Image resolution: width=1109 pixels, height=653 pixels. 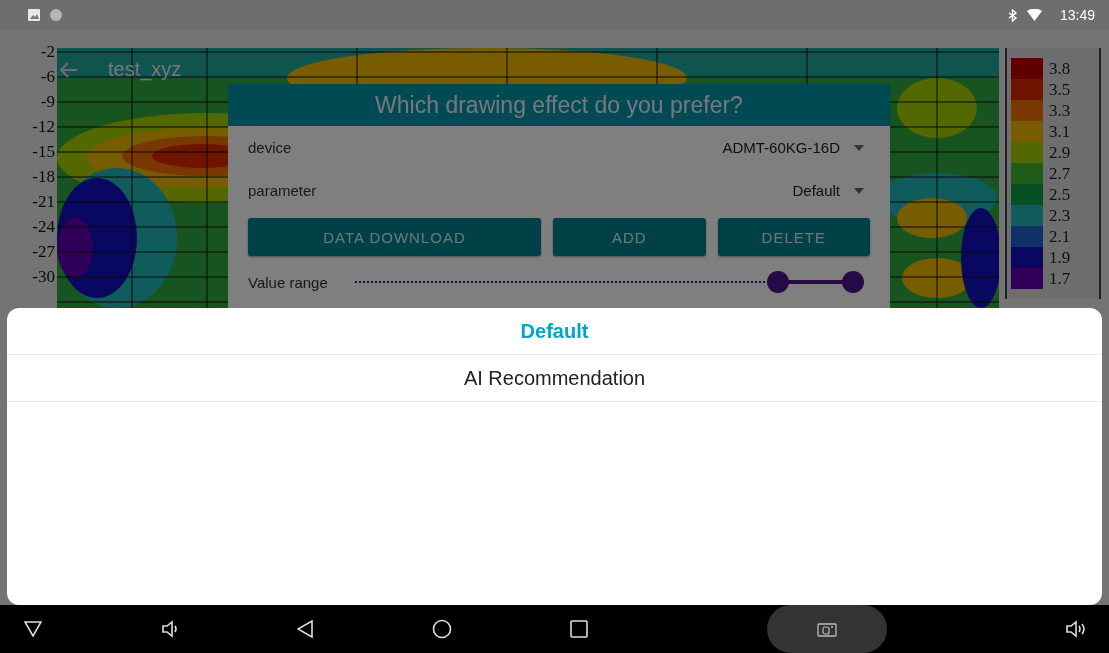 I want to click on toolbar-title: test_xyz, so click(x=145, y=69).